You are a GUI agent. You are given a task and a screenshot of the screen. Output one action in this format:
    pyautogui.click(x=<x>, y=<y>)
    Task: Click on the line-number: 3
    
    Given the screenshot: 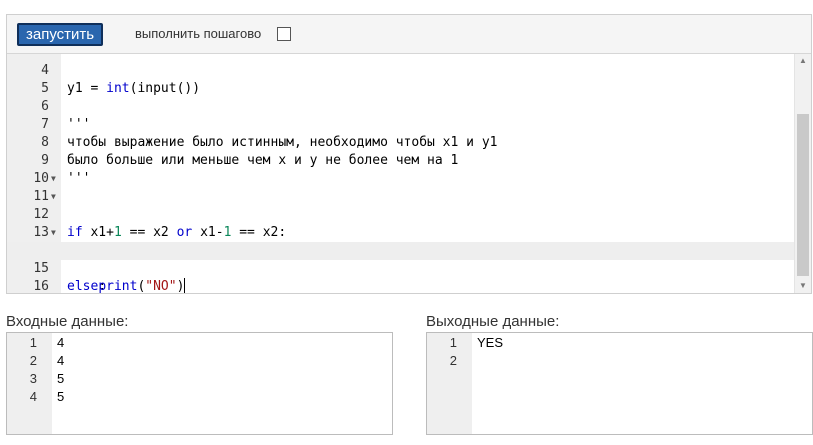 What is the action you would take?
    pyautogui.click(x=33, y=378)
    